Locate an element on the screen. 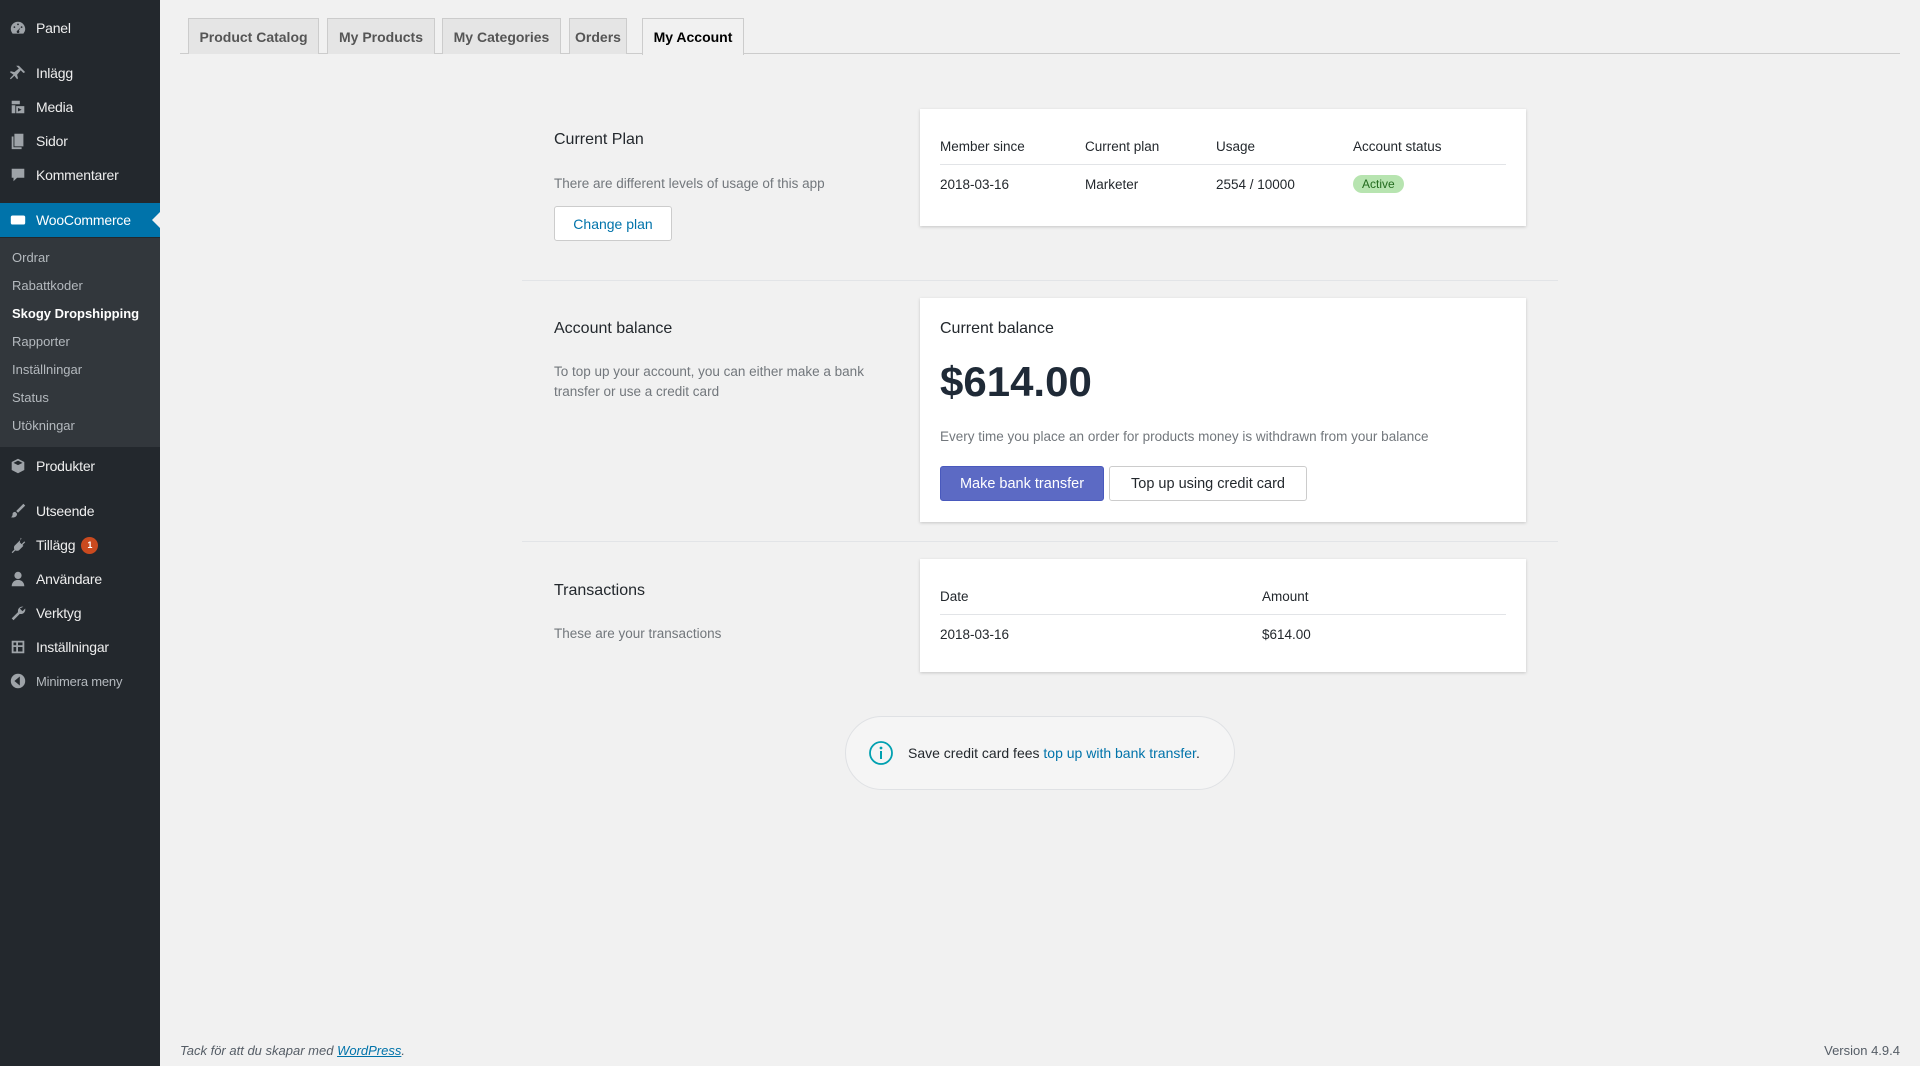  transactions-card: Date Amount 2018-03-16 $614.00 is located at coordinates (1223, 615).